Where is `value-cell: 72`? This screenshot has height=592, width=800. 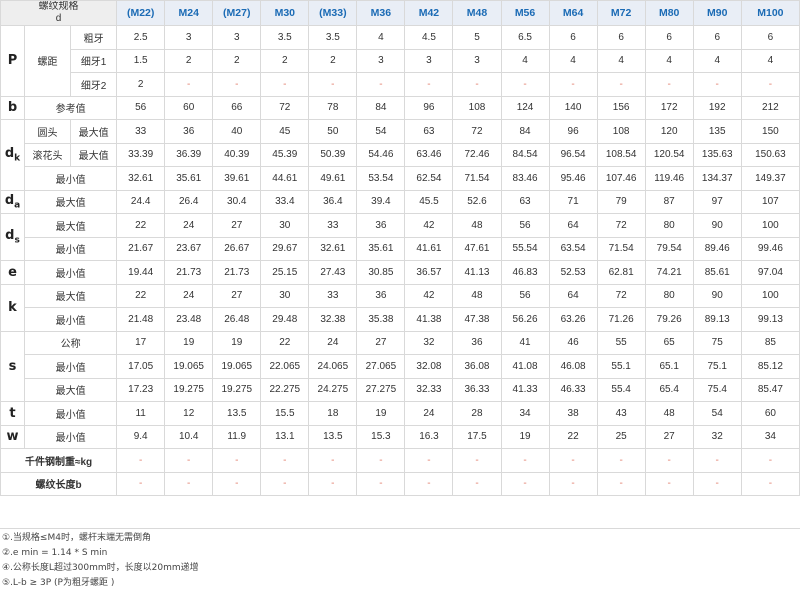 value-cell: 72 is located at coordinates (621, 225).